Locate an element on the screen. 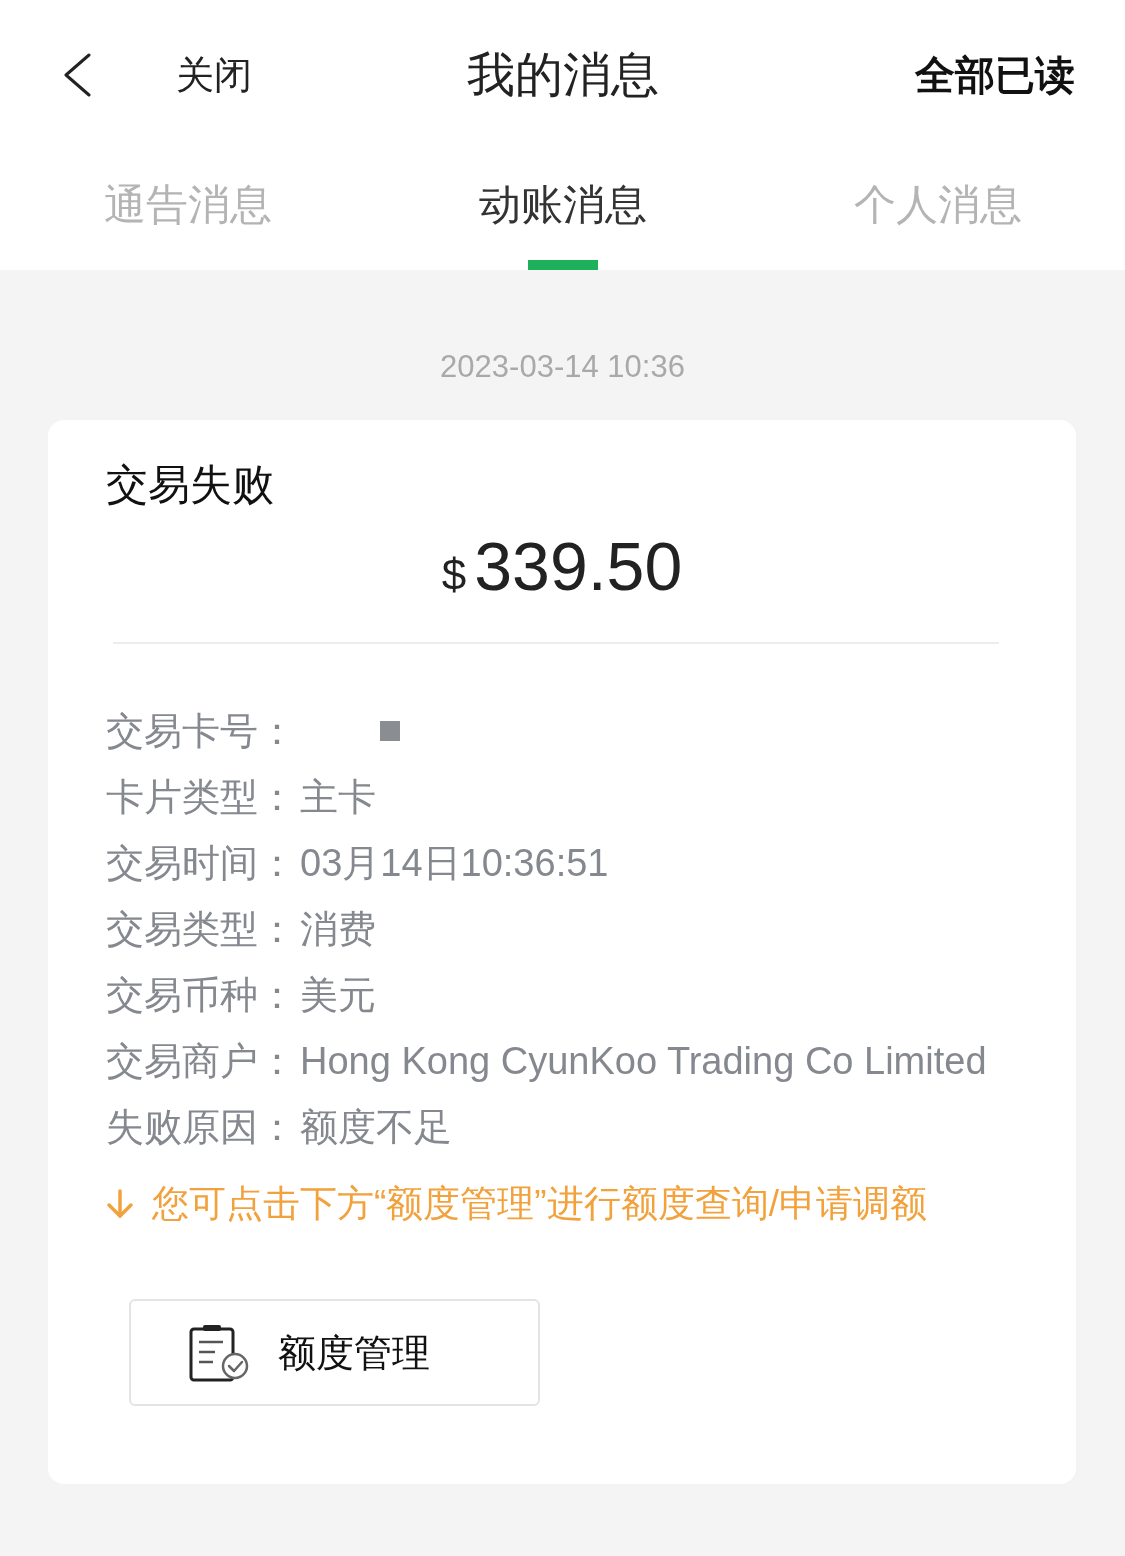 This screenshot has height=1556, width=1125. message-timestamp: 2023-03-14 10:36 is located at coordinates (562, 367).